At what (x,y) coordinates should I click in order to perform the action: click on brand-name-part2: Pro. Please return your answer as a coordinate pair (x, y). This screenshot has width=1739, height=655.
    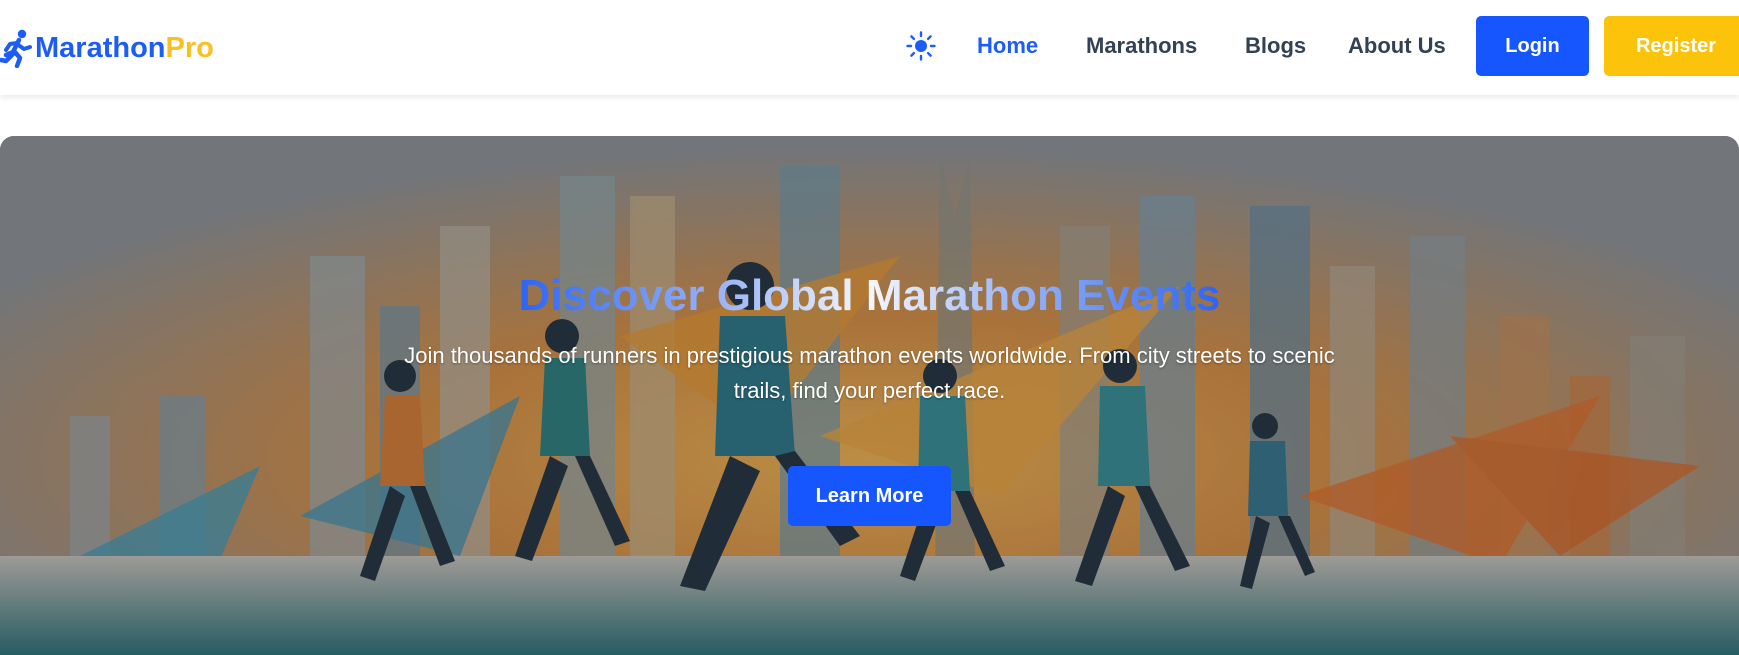
    Looking at the image, I should click on (189, 47).